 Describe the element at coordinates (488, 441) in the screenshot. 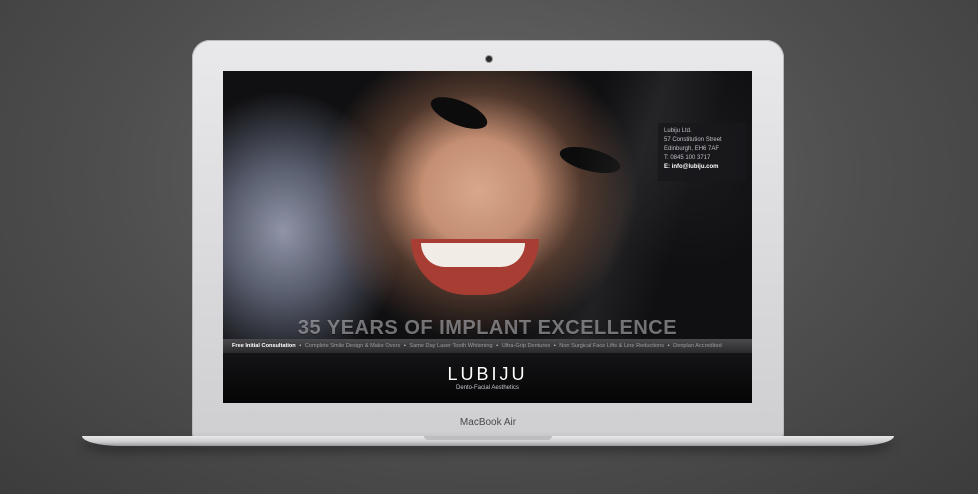

I see `laptop-base` at that location.